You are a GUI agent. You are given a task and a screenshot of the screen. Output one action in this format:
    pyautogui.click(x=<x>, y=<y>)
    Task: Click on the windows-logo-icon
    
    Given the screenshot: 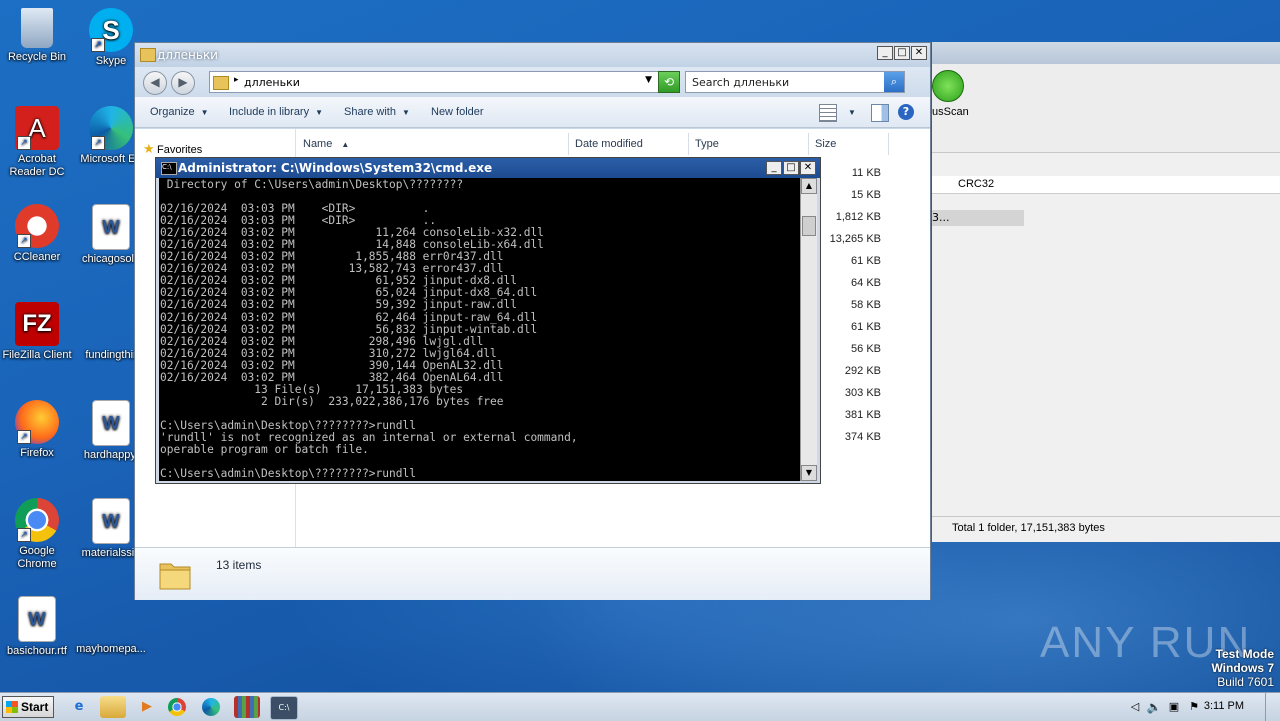 What is the action you would take?
    pyautogui.click(x=12, y=707)
    